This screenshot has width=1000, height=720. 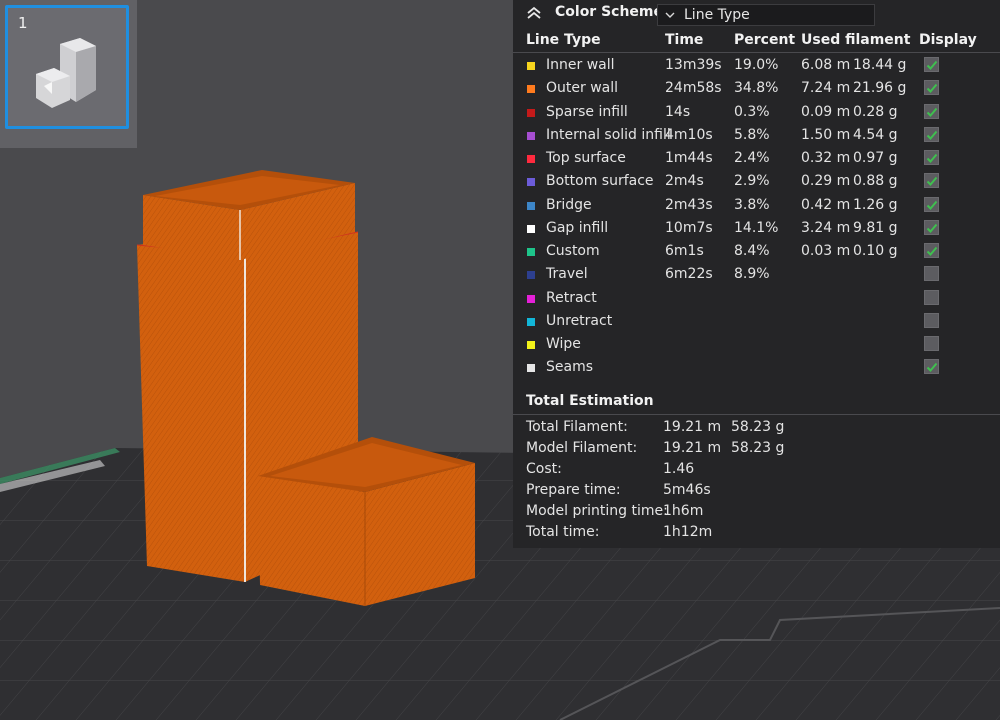 I want to click on total-label: Total Filament:, so click(x=577, y=427).